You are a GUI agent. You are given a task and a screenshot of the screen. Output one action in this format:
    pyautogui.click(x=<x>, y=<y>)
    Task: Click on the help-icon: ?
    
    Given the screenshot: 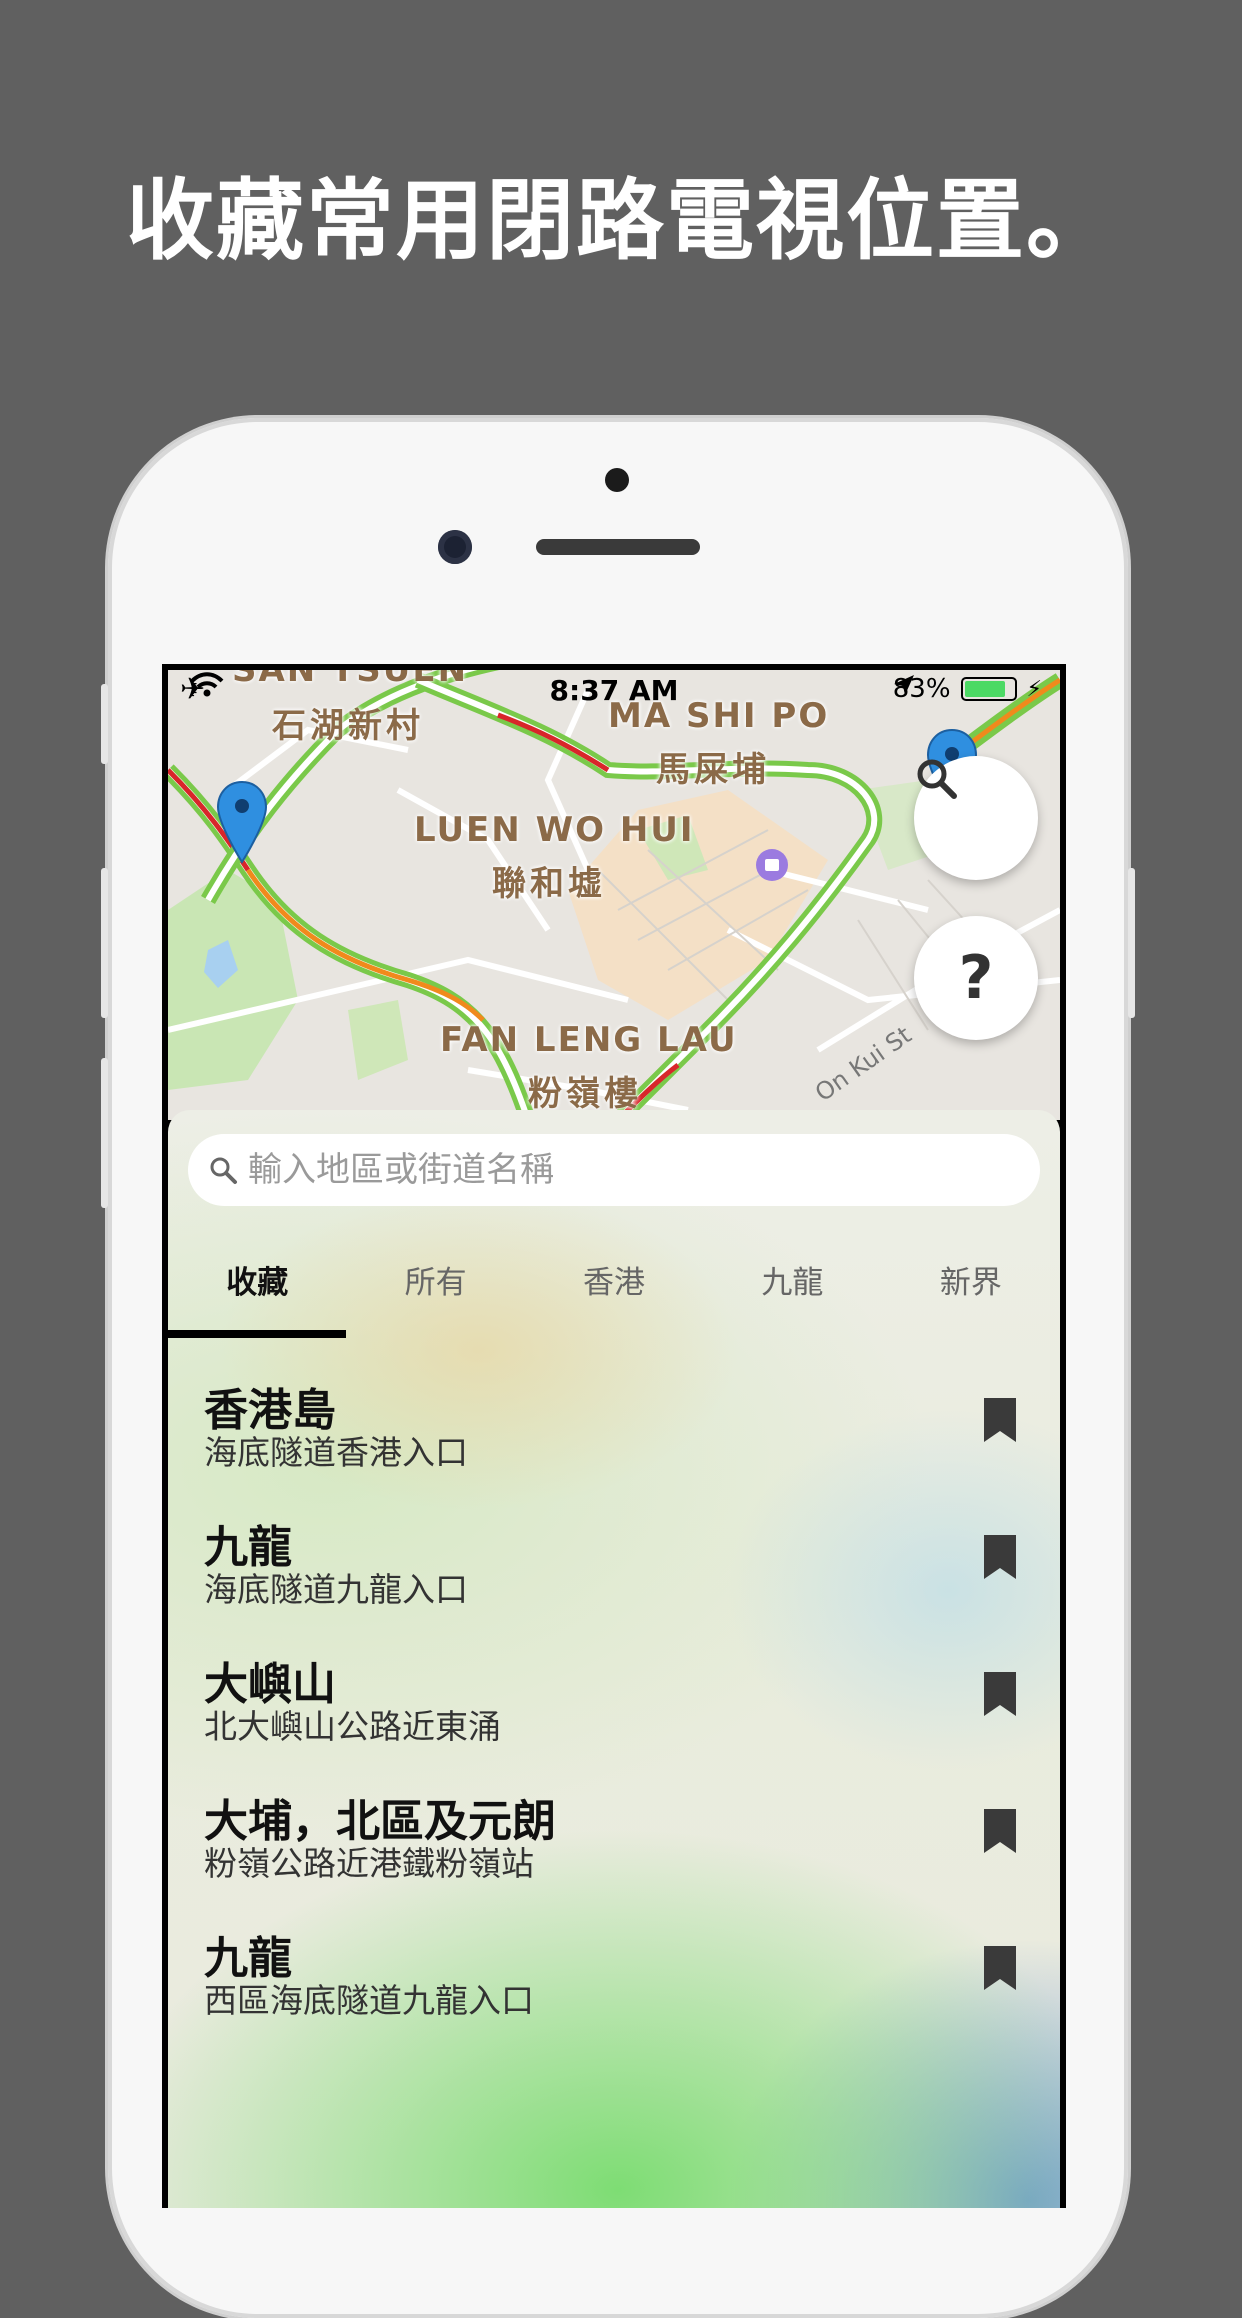 What is the action you would take?
    pyautogui.click(x=976, y=978)
    